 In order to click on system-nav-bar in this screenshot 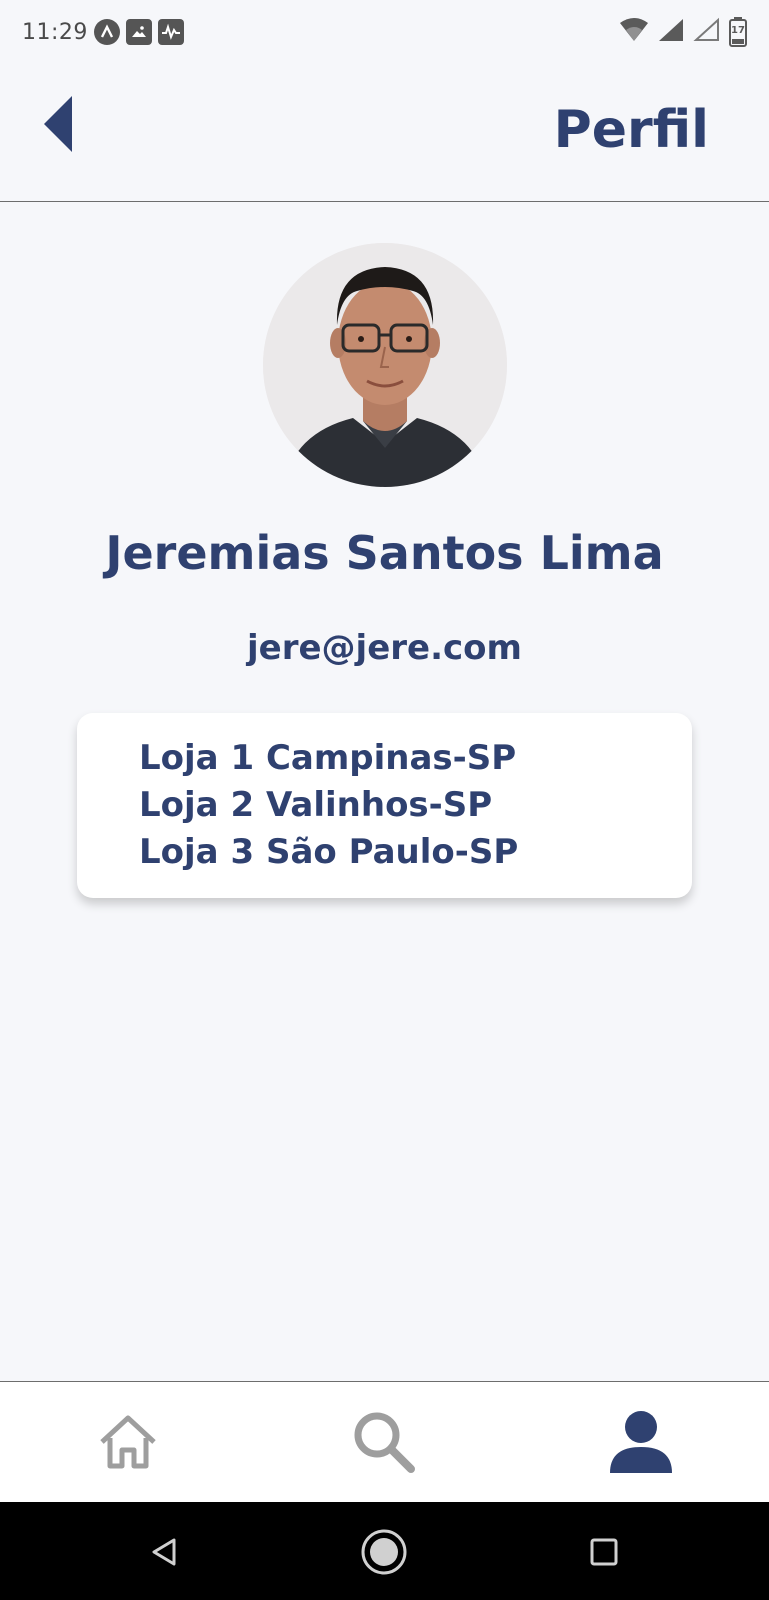, I will do `click(384, 1551)`.